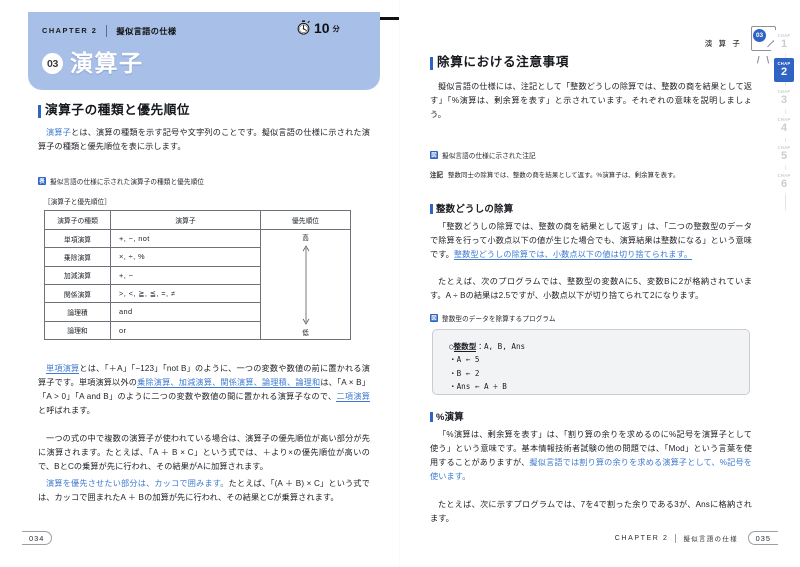  I want to click on sidetab-number: 3, so click(784, 100).